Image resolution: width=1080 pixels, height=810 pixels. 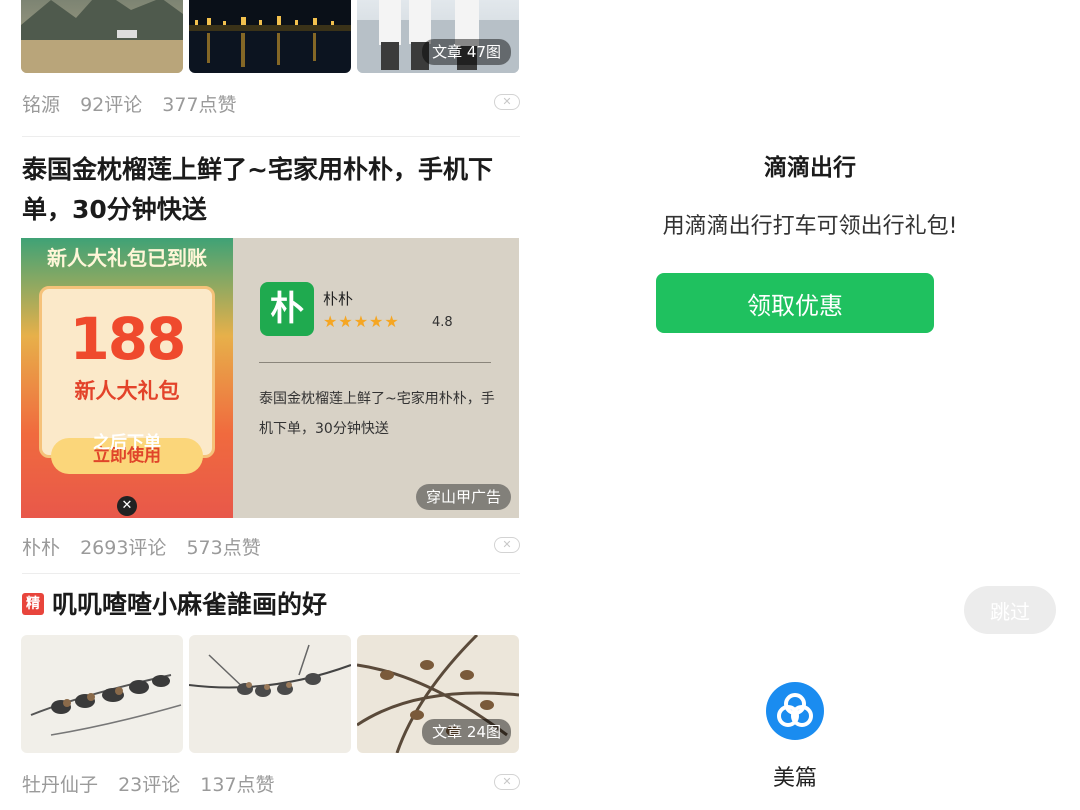 What do you see at coordinates (287, 309) in the screenshot?
I see `app-logo-icon: 朴` at bounding box center [287, 309].